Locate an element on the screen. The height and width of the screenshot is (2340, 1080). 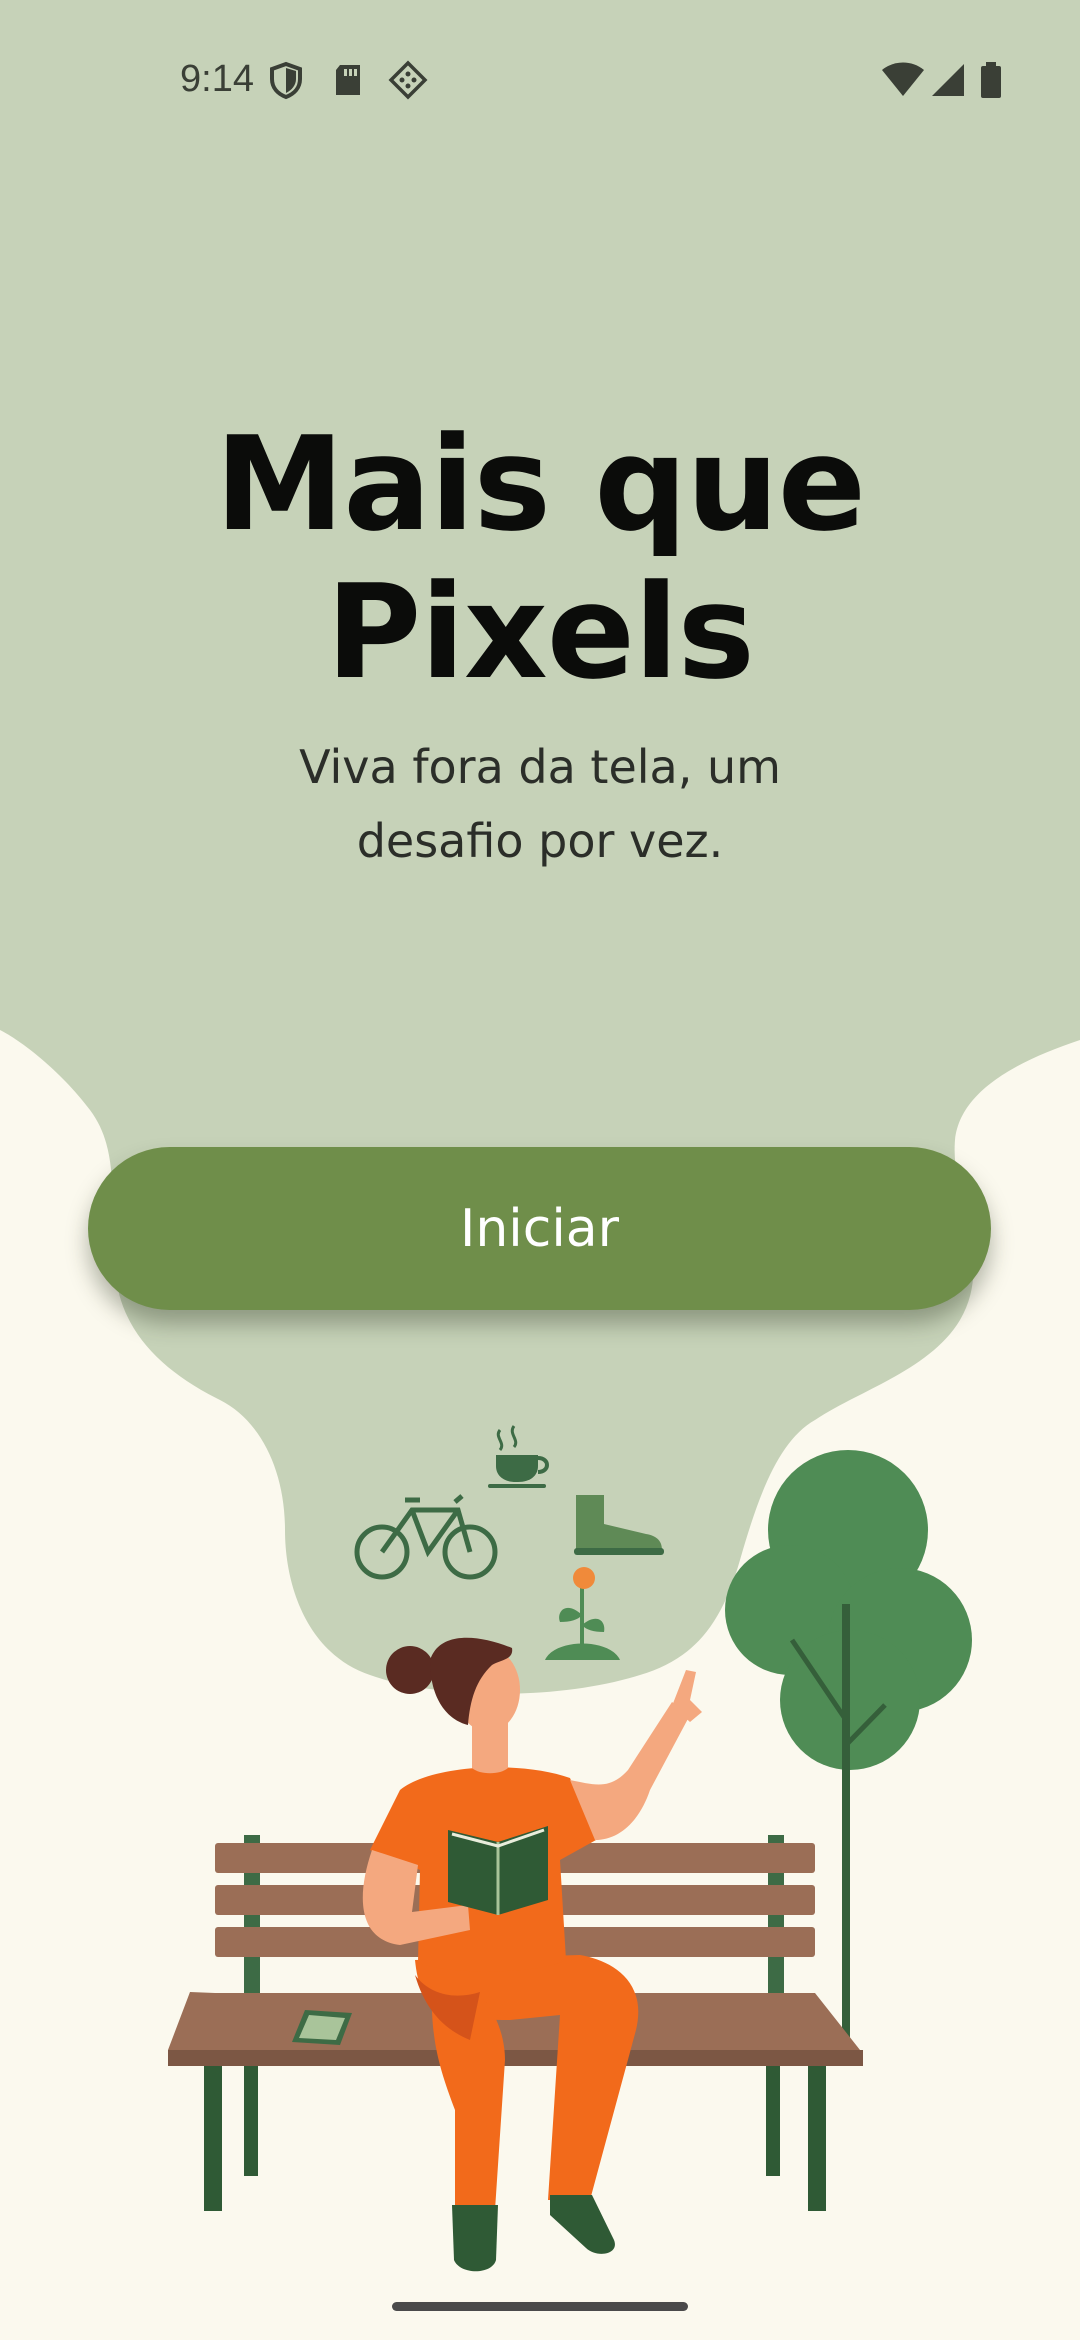
cellular-signal-icon is located at coordinates (948, 80).